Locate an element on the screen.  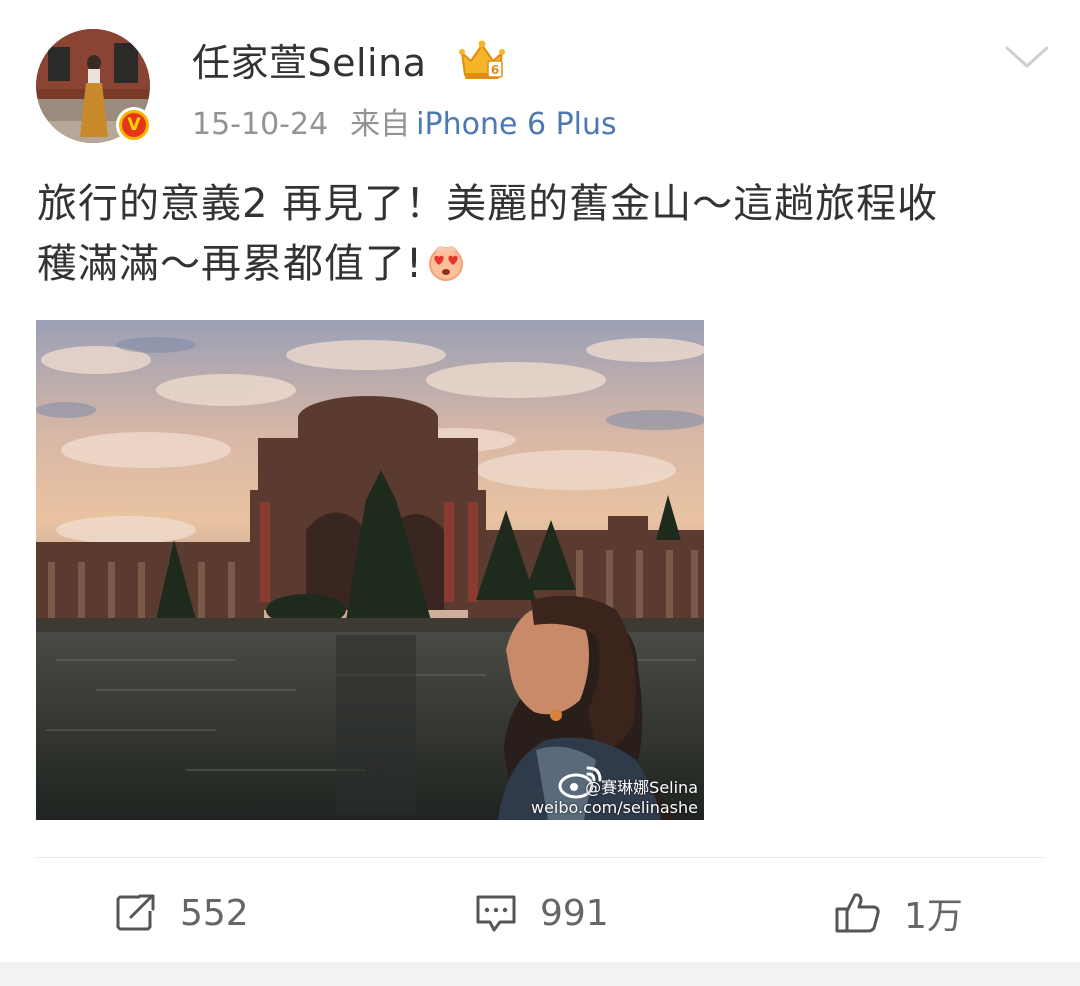
post-text-line-2-content: 穫滿滿～再累都值了! is located at coordinates (230, 264).